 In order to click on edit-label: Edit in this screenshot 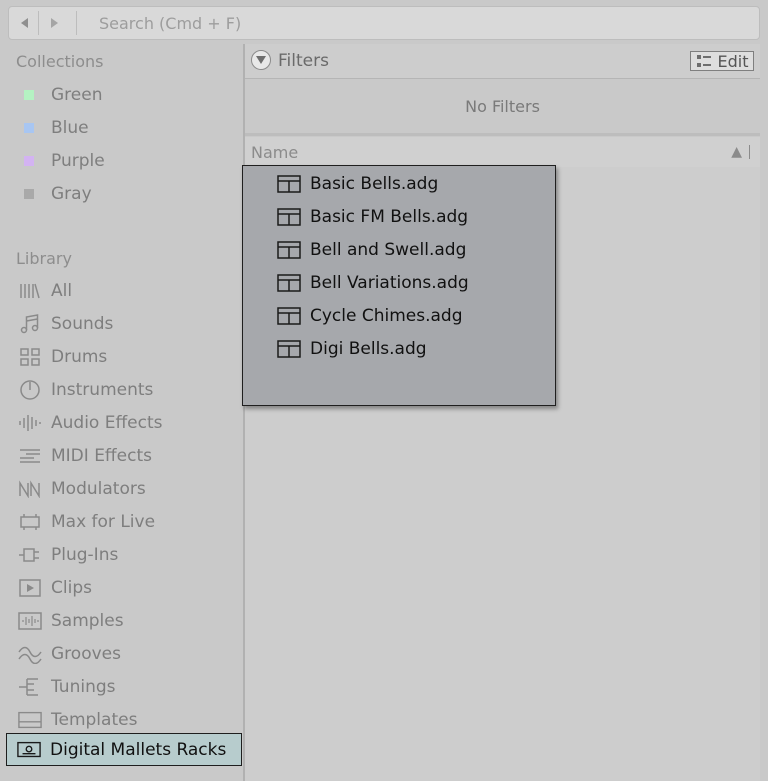, I will do `click(733, 61)`.